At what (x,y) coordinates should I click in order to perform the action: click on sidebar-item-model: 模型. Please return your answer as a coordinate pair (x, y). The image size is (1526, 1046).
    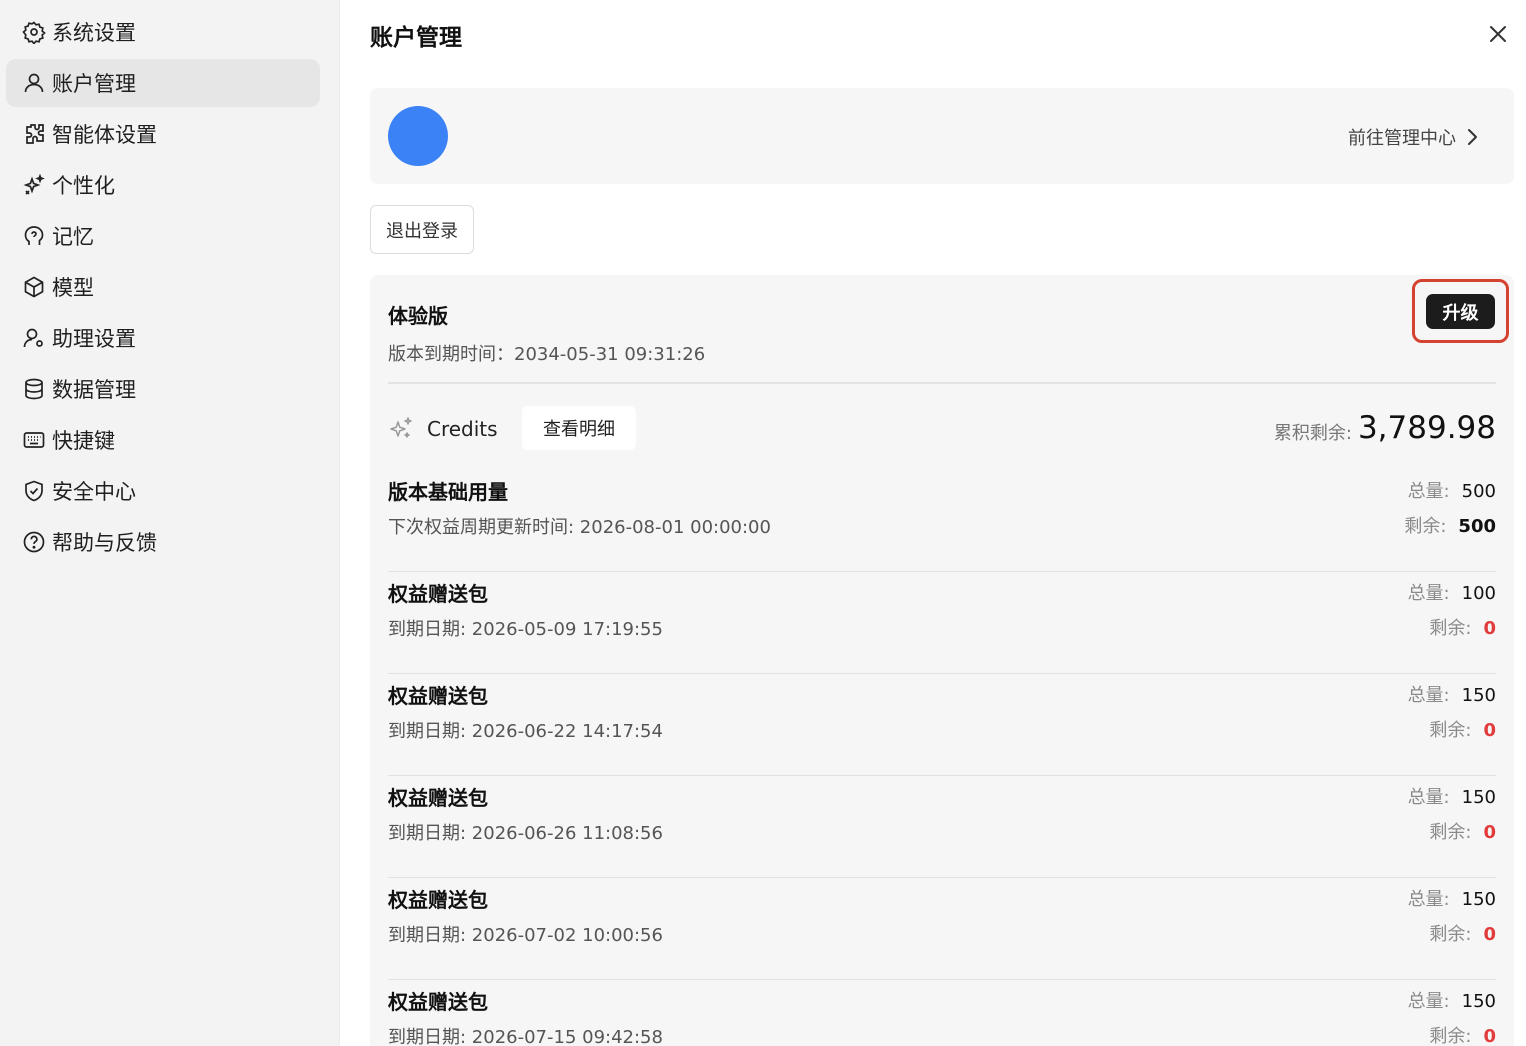
    Looking at the image, I should click on (163, 287).